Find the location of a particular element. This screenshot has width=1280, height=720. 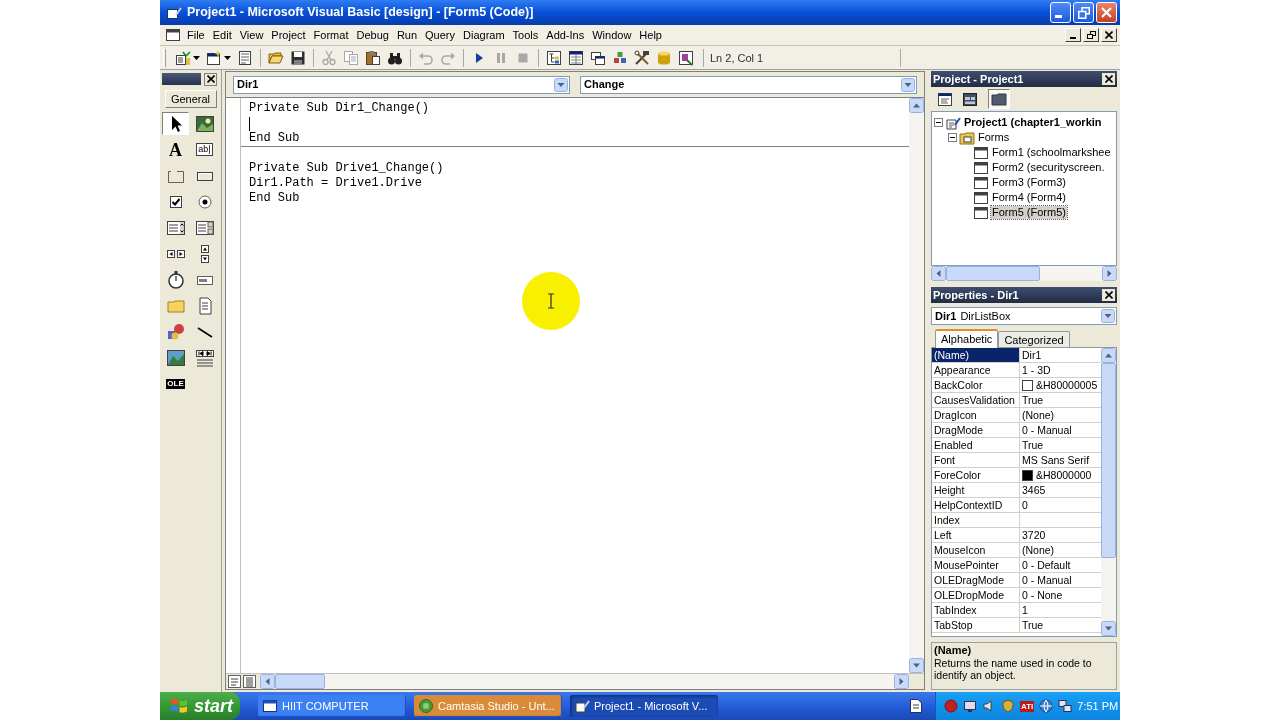

window-icon is located at coordinates (214, 57).